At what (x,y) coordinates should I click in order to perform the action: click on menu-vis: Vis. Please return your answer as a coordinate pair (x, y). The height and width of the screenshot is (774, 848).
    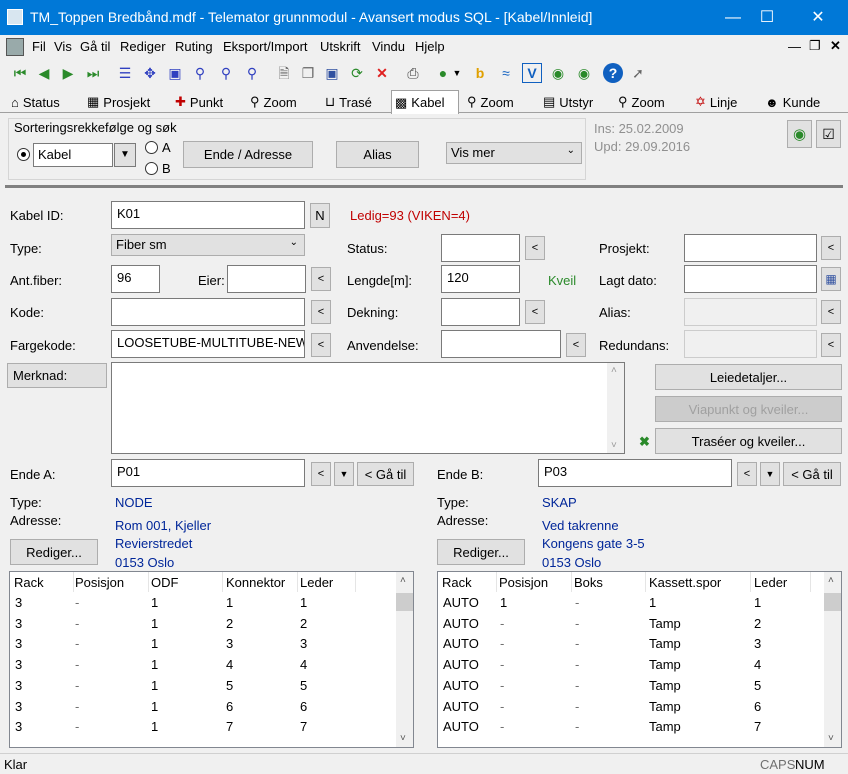
    Looking at the image, I should click on (63, 46).